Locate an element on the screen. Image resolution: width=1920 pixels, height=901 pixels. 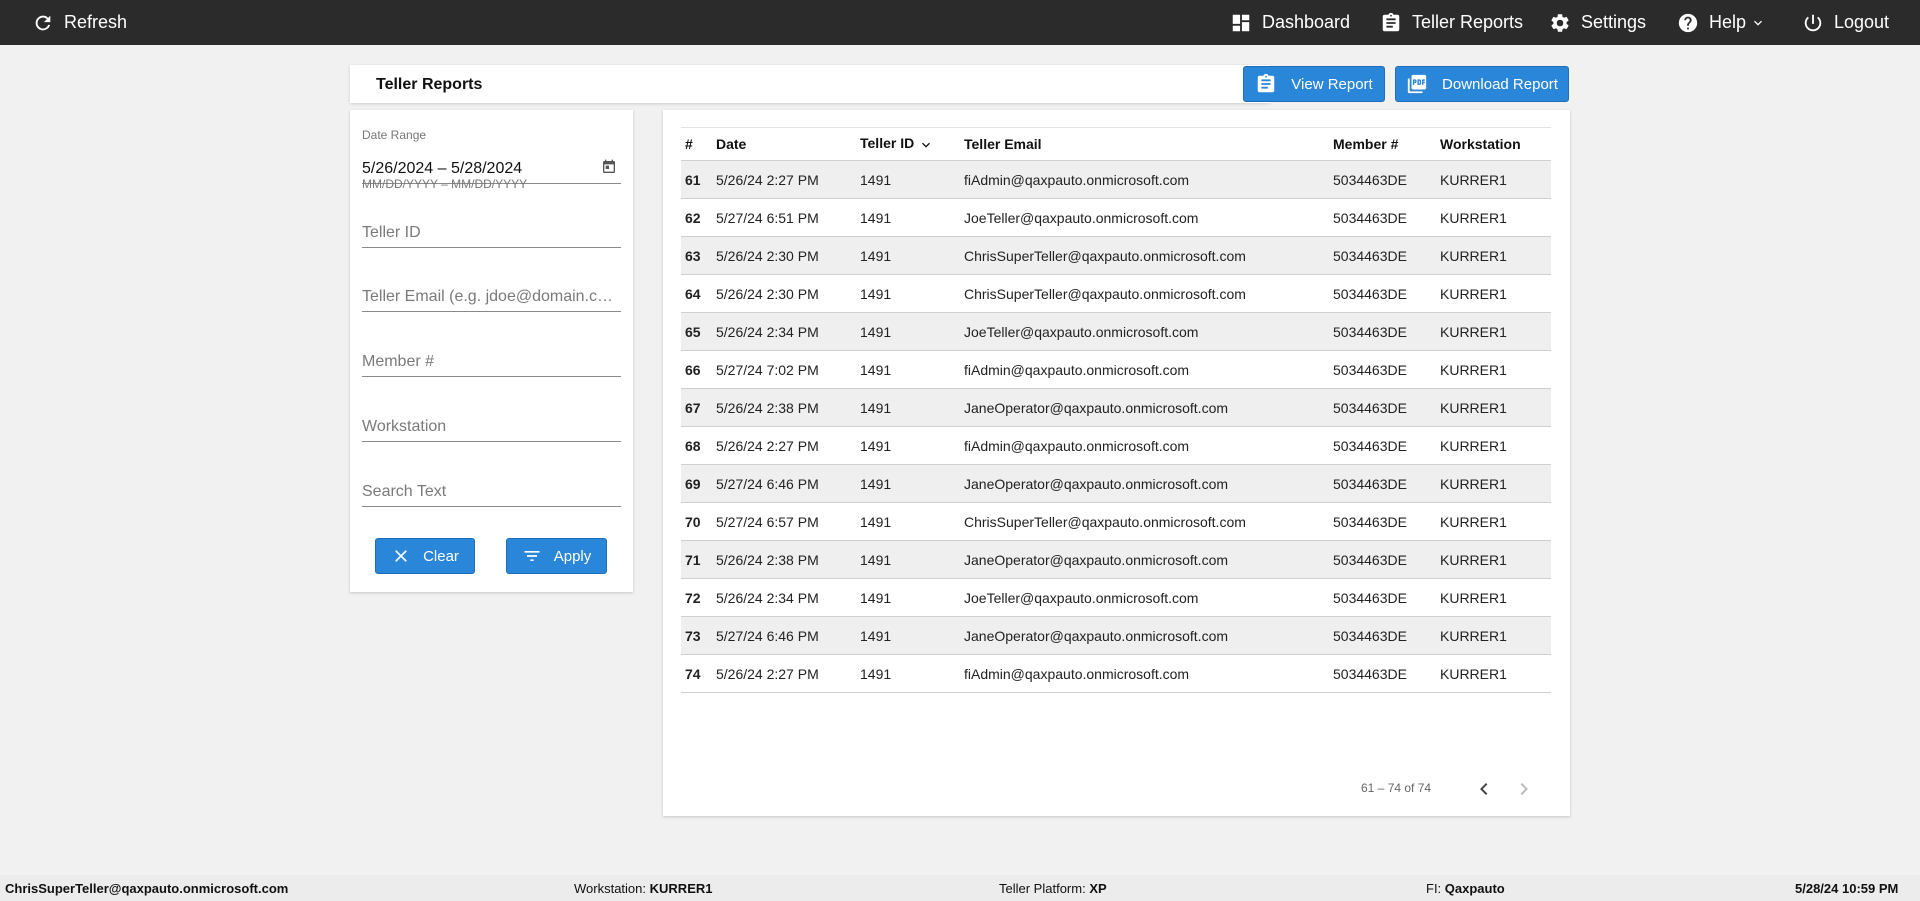
chevron-right-icon is located at coordinates (1524, 789).